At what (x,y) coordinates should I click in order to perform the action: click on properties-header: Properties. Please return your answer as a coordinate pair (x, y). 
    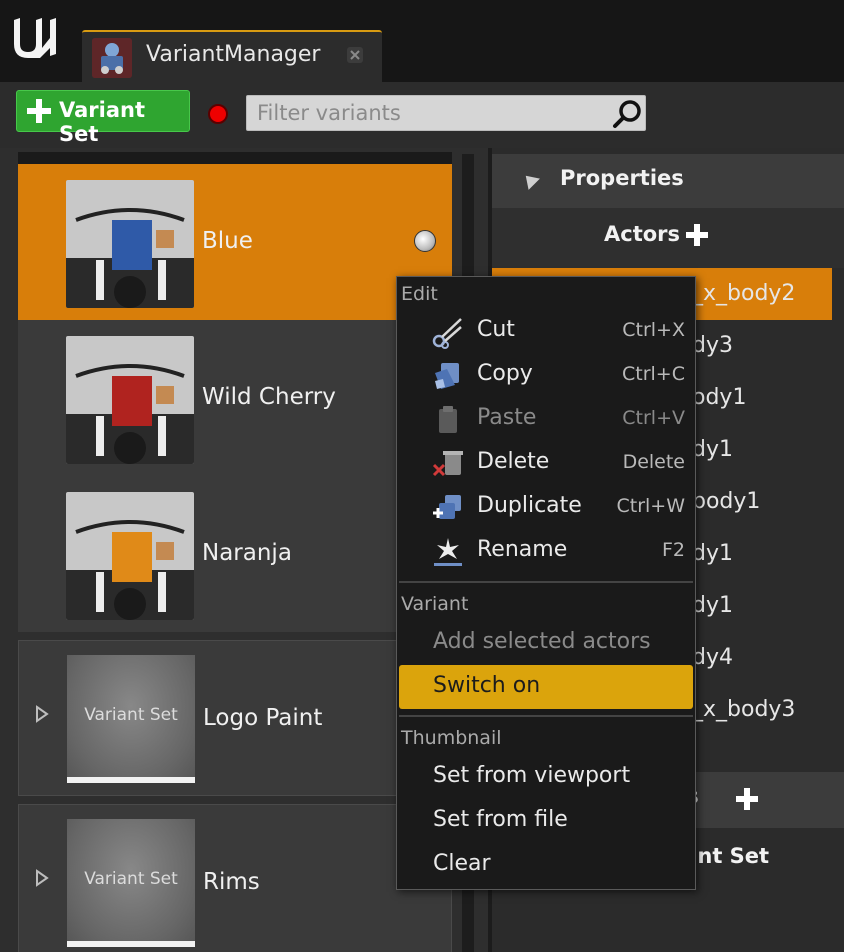
    Looking at the image, I should click on (668, 181).